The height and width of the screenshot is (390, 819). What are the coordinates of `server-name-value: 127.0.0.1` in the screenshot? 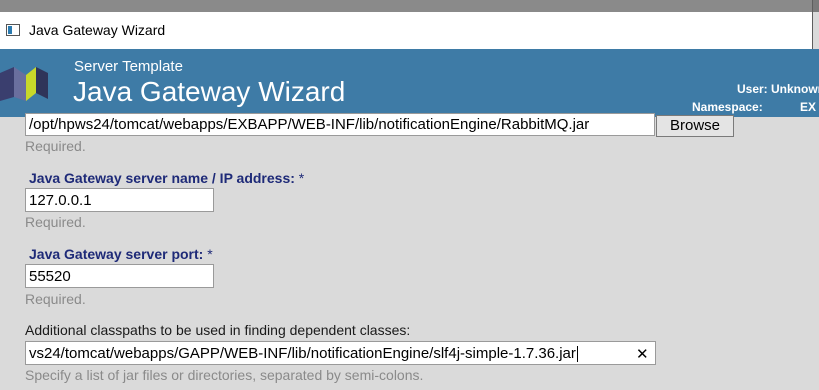 It's located at (60, 200).